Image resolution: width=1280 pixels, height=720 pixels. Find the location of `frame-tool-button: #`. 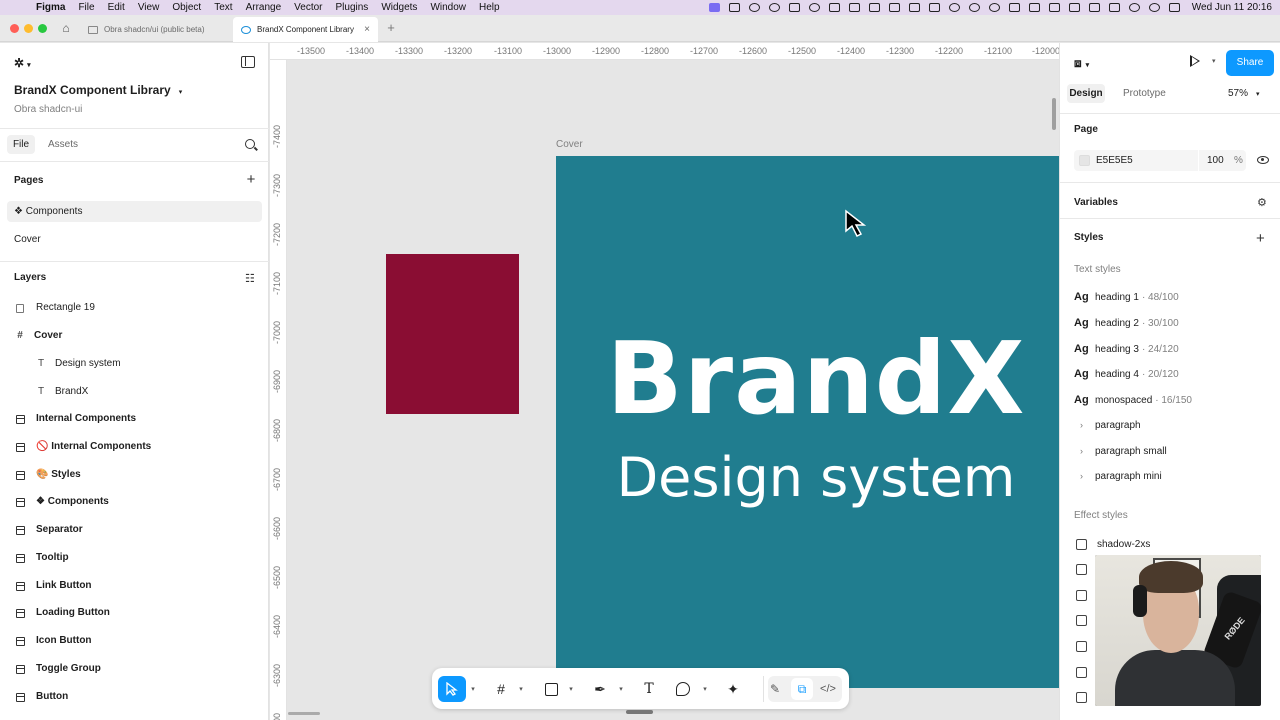

frame-tool-button: # is located at coordinates (501, 689).